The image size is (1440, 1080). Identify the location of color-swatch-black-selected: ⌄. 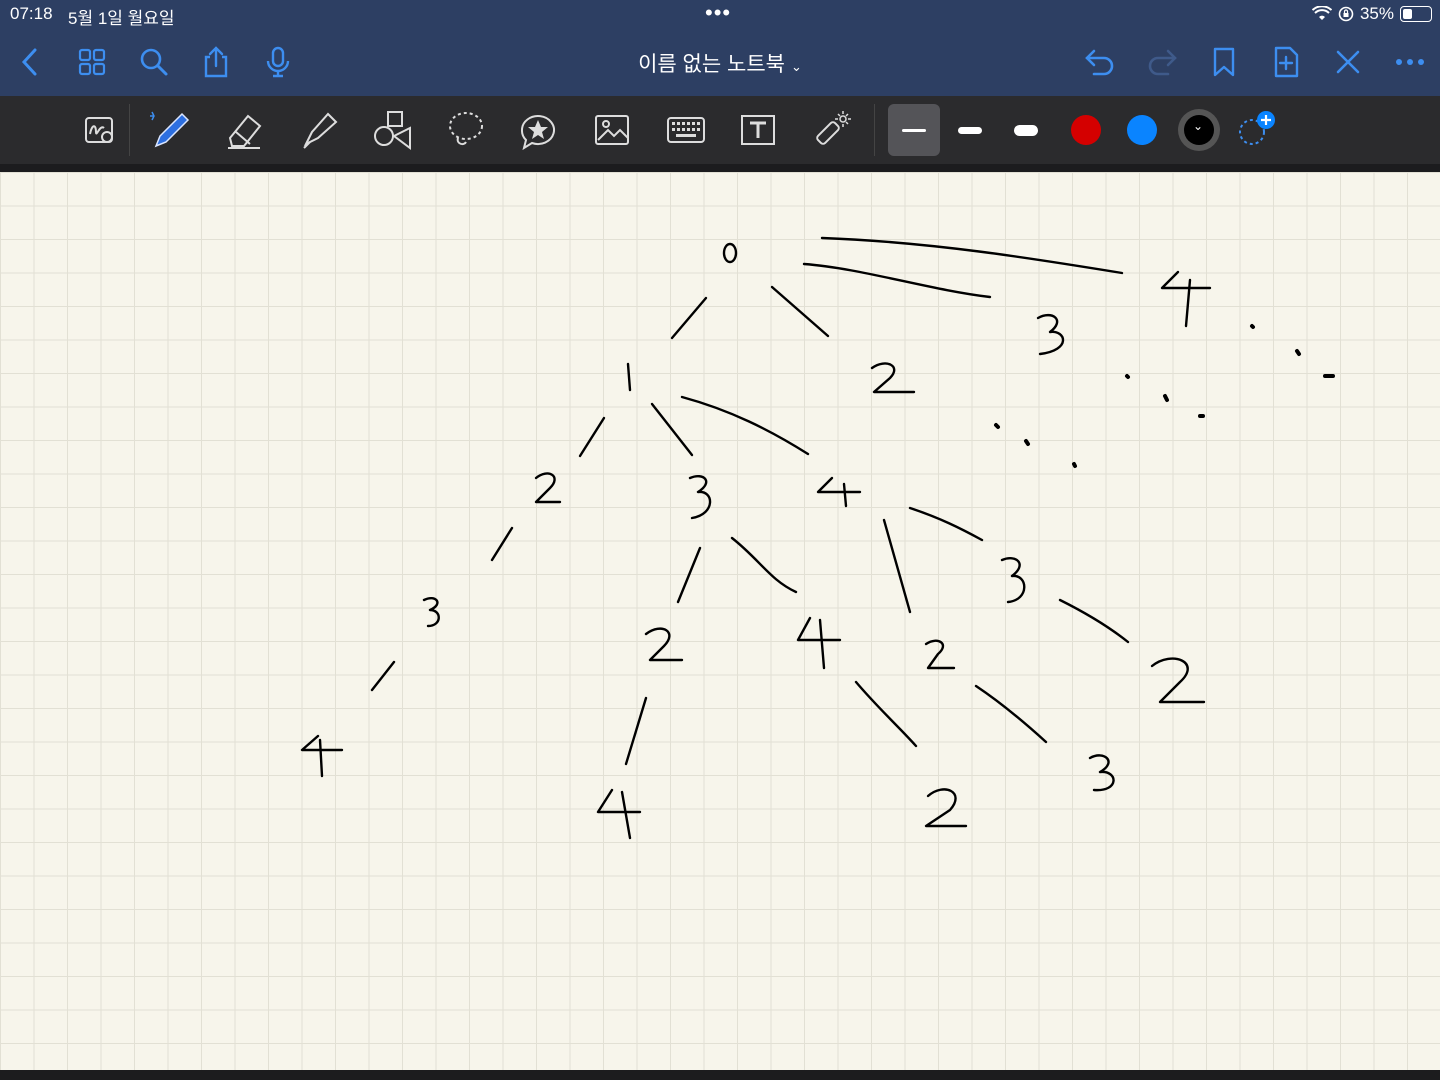
(1199, 130).